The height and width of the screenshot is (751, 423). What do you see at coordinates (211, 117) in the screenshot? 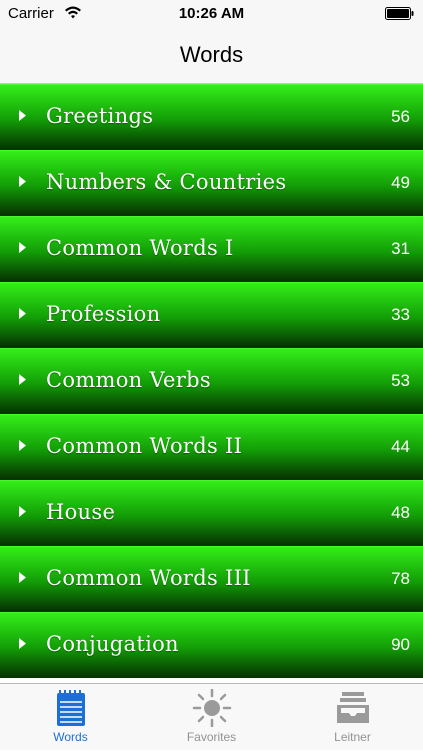
I see `category-row-greetings: Greetings 56` at bounding box center [211, 117].